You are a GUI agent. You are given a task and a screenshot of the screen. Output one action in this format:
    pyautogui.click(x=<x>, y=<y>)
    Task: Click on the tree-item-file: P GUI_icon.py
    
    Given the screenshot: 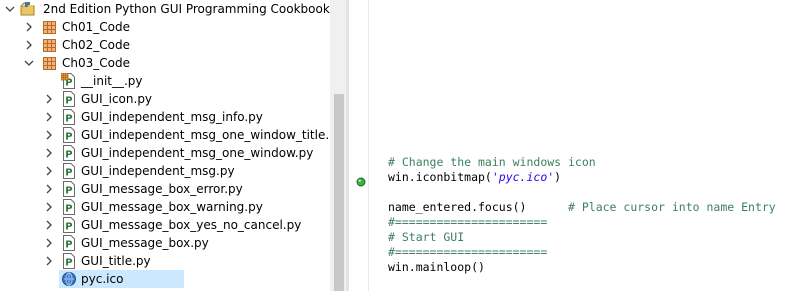 What is the action you would take?
    pyautogui.click(x=173, y=99)
    